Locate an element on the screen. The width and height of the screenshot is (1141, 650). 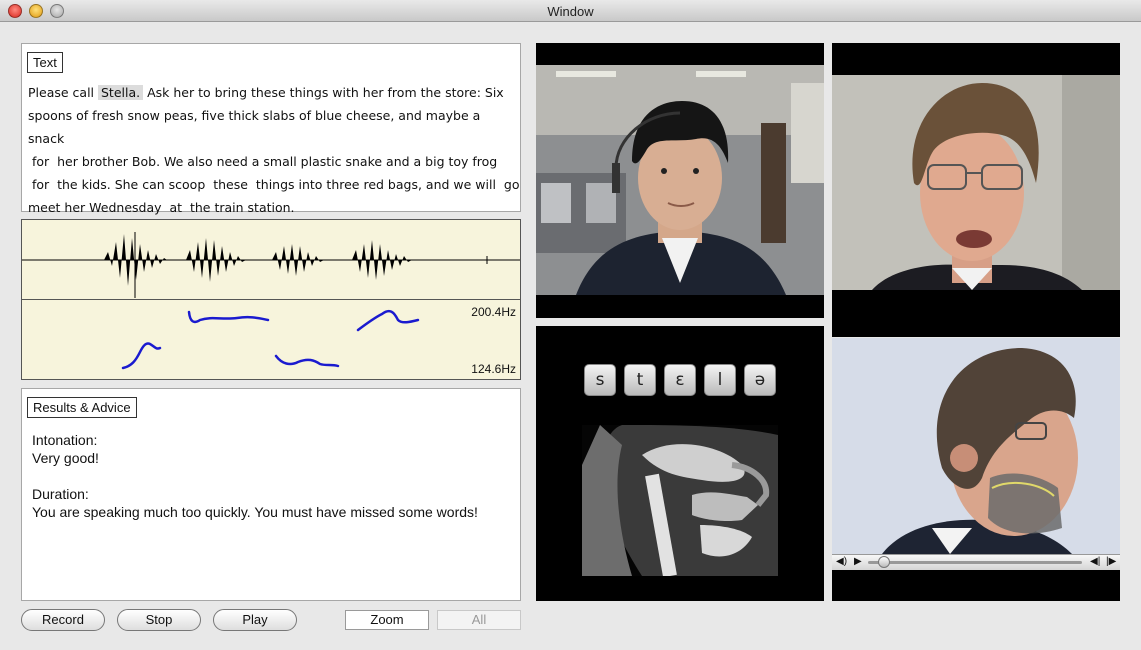
mri-image is located at coordinates (680, 501).